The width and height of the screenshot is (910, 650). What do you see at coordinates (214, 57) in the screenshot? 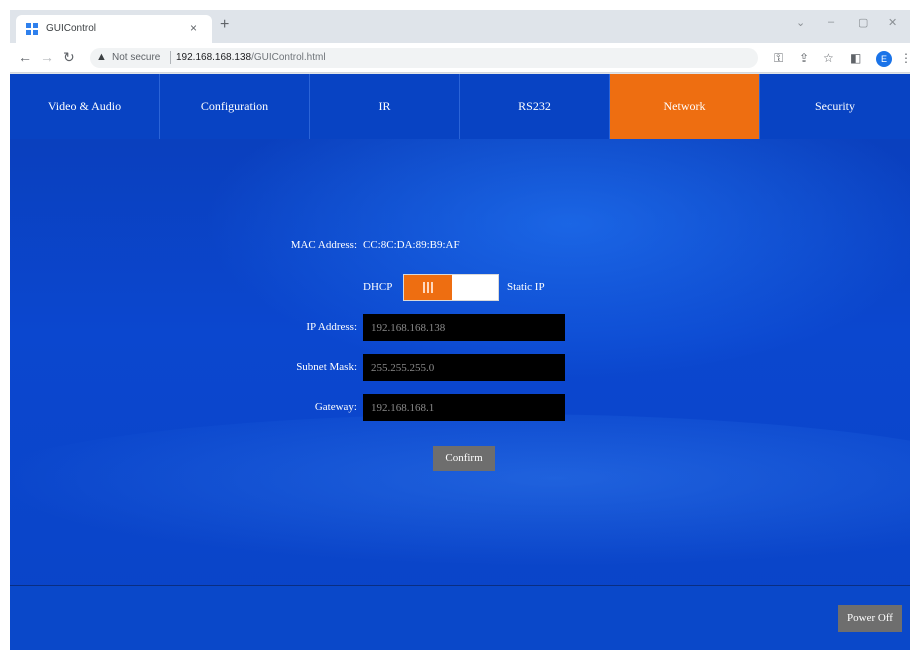
I see `url-host: 192.168.168.138` at bounding box center [214, 57].